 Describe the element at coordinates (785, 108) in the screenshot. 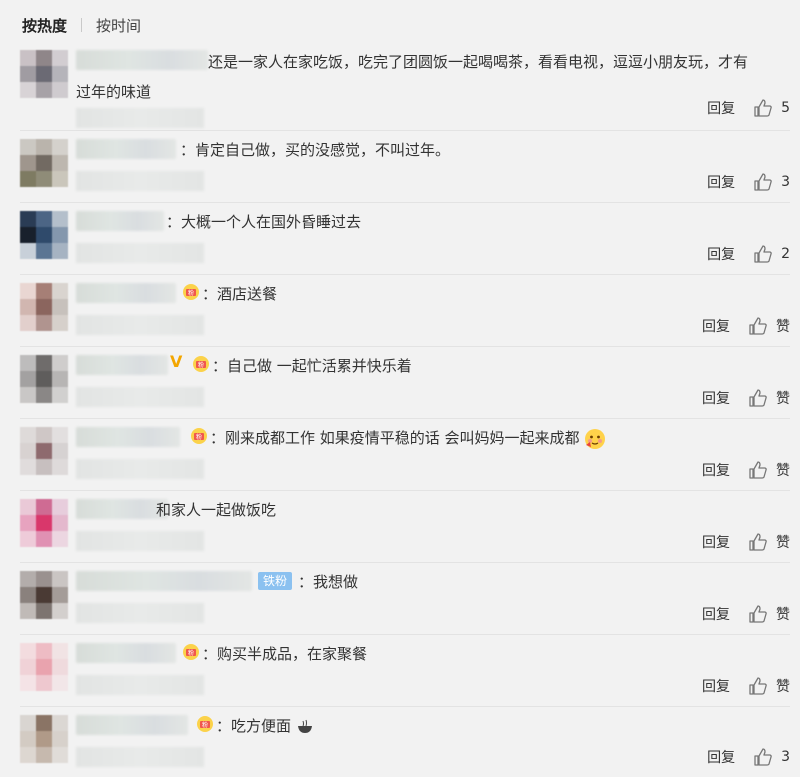

I see `like-count: 5` at that location.